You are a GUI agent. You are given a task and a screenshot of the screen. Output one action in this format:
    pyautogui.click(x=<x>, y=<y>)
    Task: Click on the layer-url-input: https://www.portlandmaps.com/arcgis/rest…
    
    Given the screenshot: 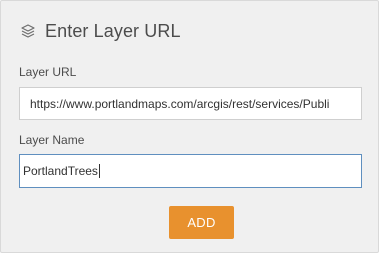 What is the action you would take?
    pyautogui.click(x=190, y=103)
    